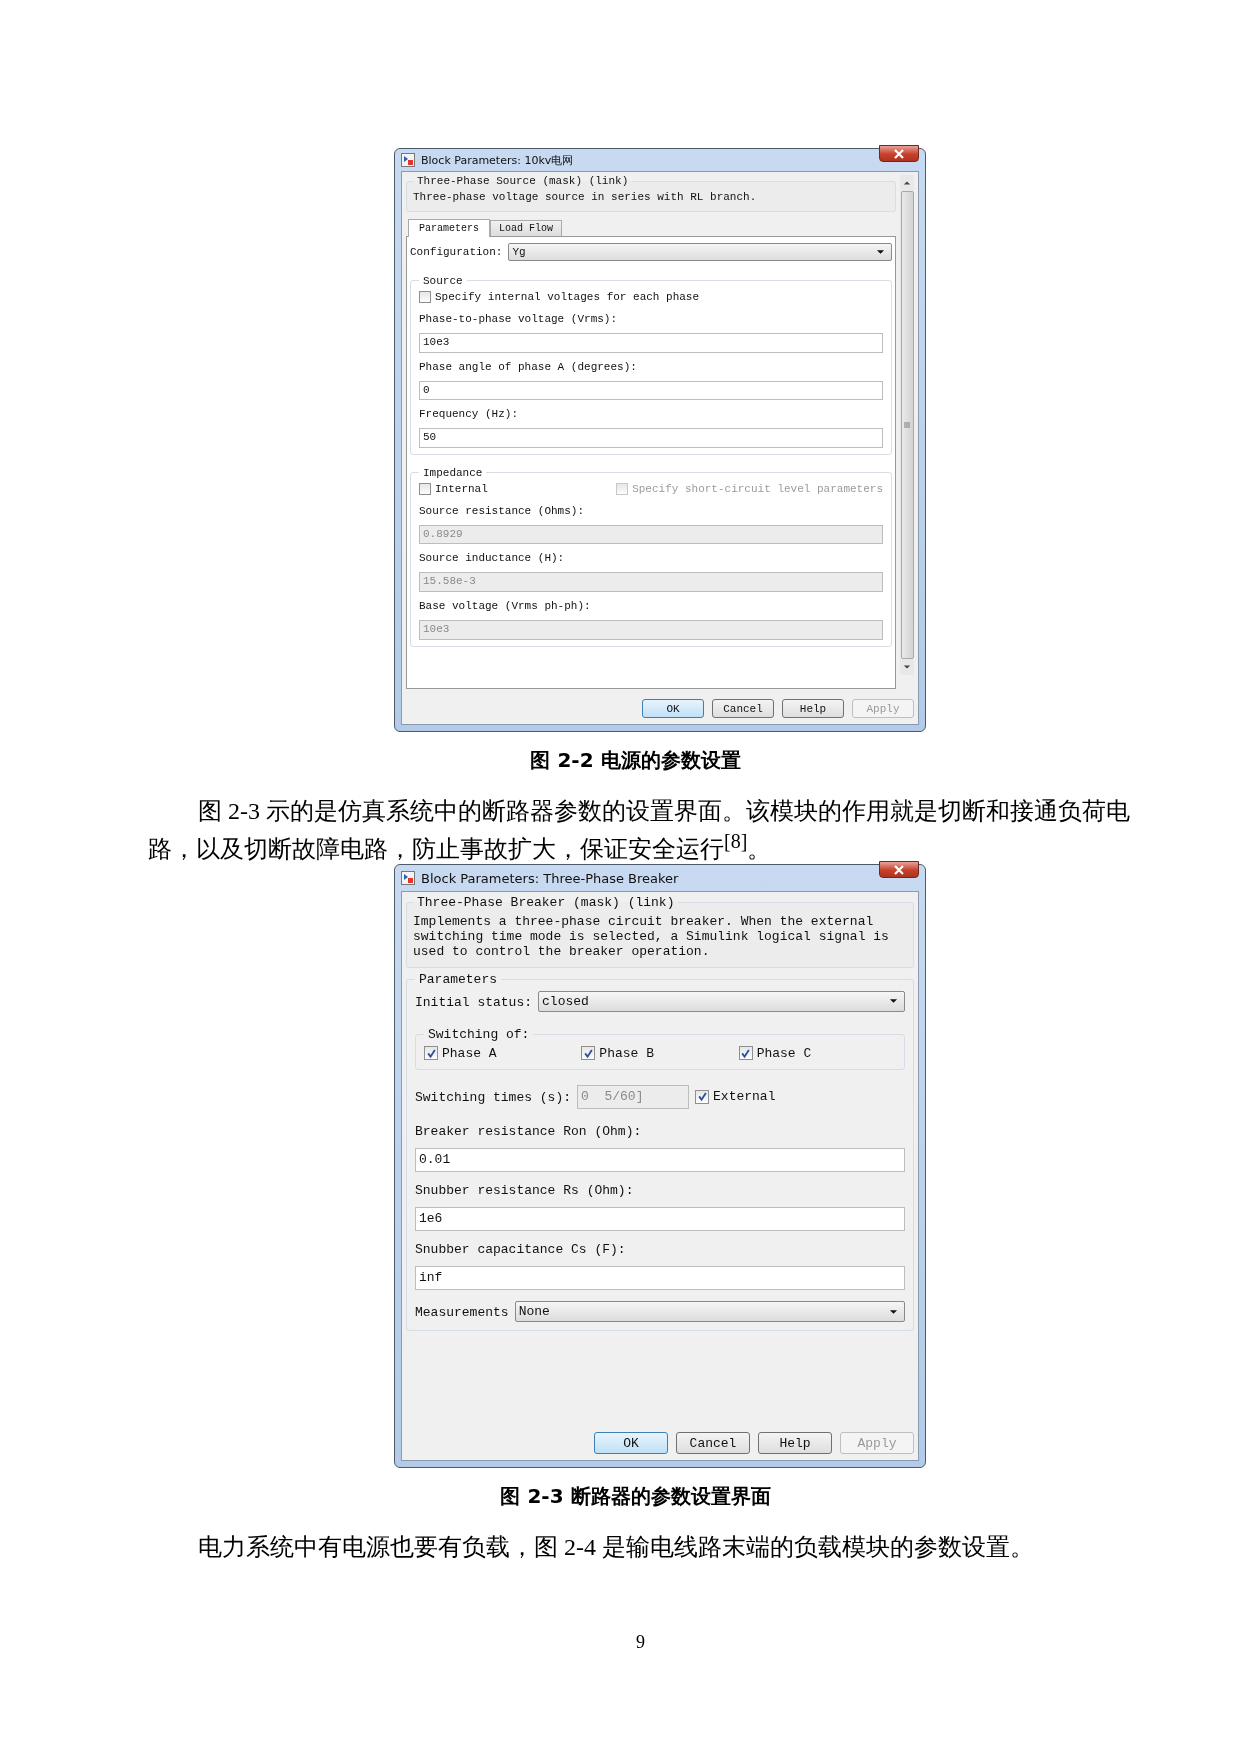 The image size is (1240, 1754). Describe the element at coordinates (907, 183) in the screenshot. I see `scroll-up-icon` at that location.